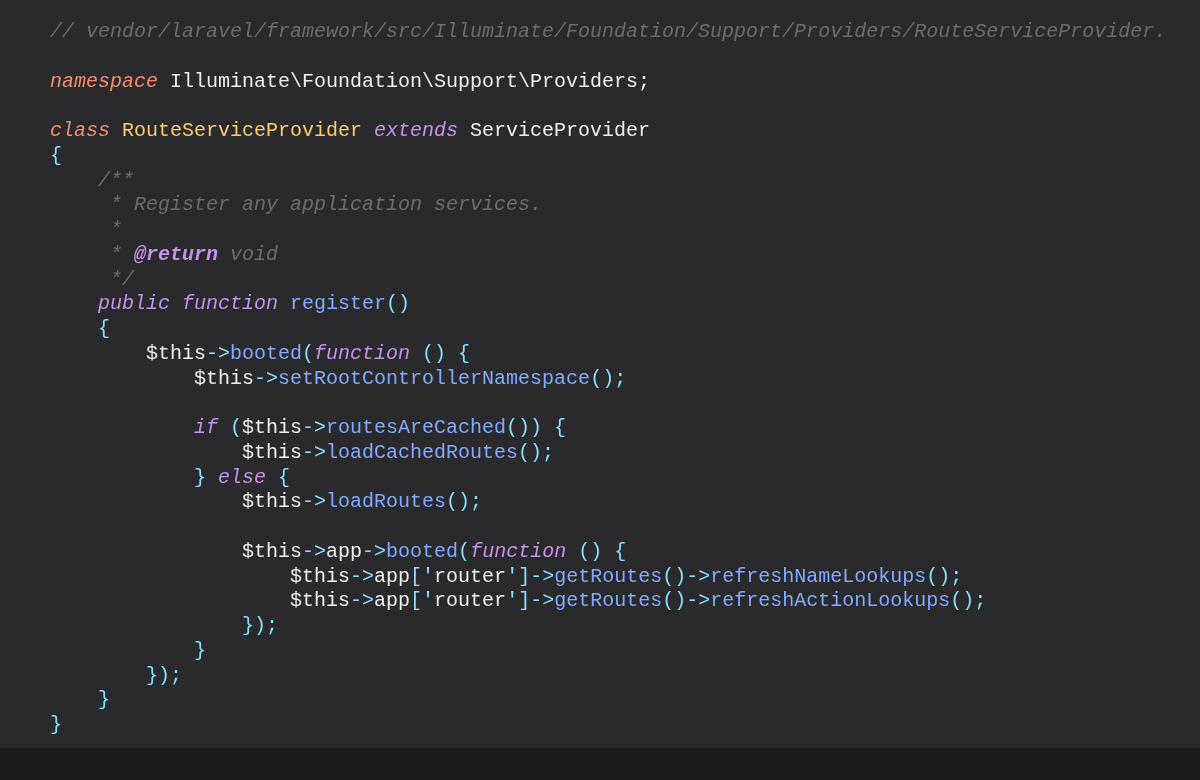 The width and height of the screenshot is (1200, 780). Describe the element at coordinates (326, 205) in the screenshot. I see `code-line: * Register any application services.` at that location.